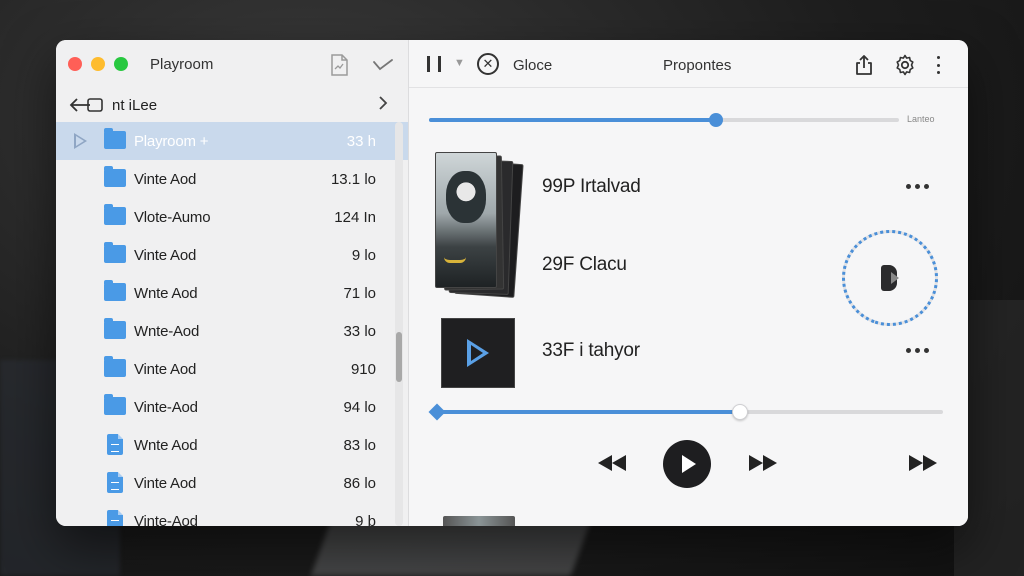  Describe the element at coordinates (383, 65) in the screenshot. I see `chevron-check-icon` at that location.